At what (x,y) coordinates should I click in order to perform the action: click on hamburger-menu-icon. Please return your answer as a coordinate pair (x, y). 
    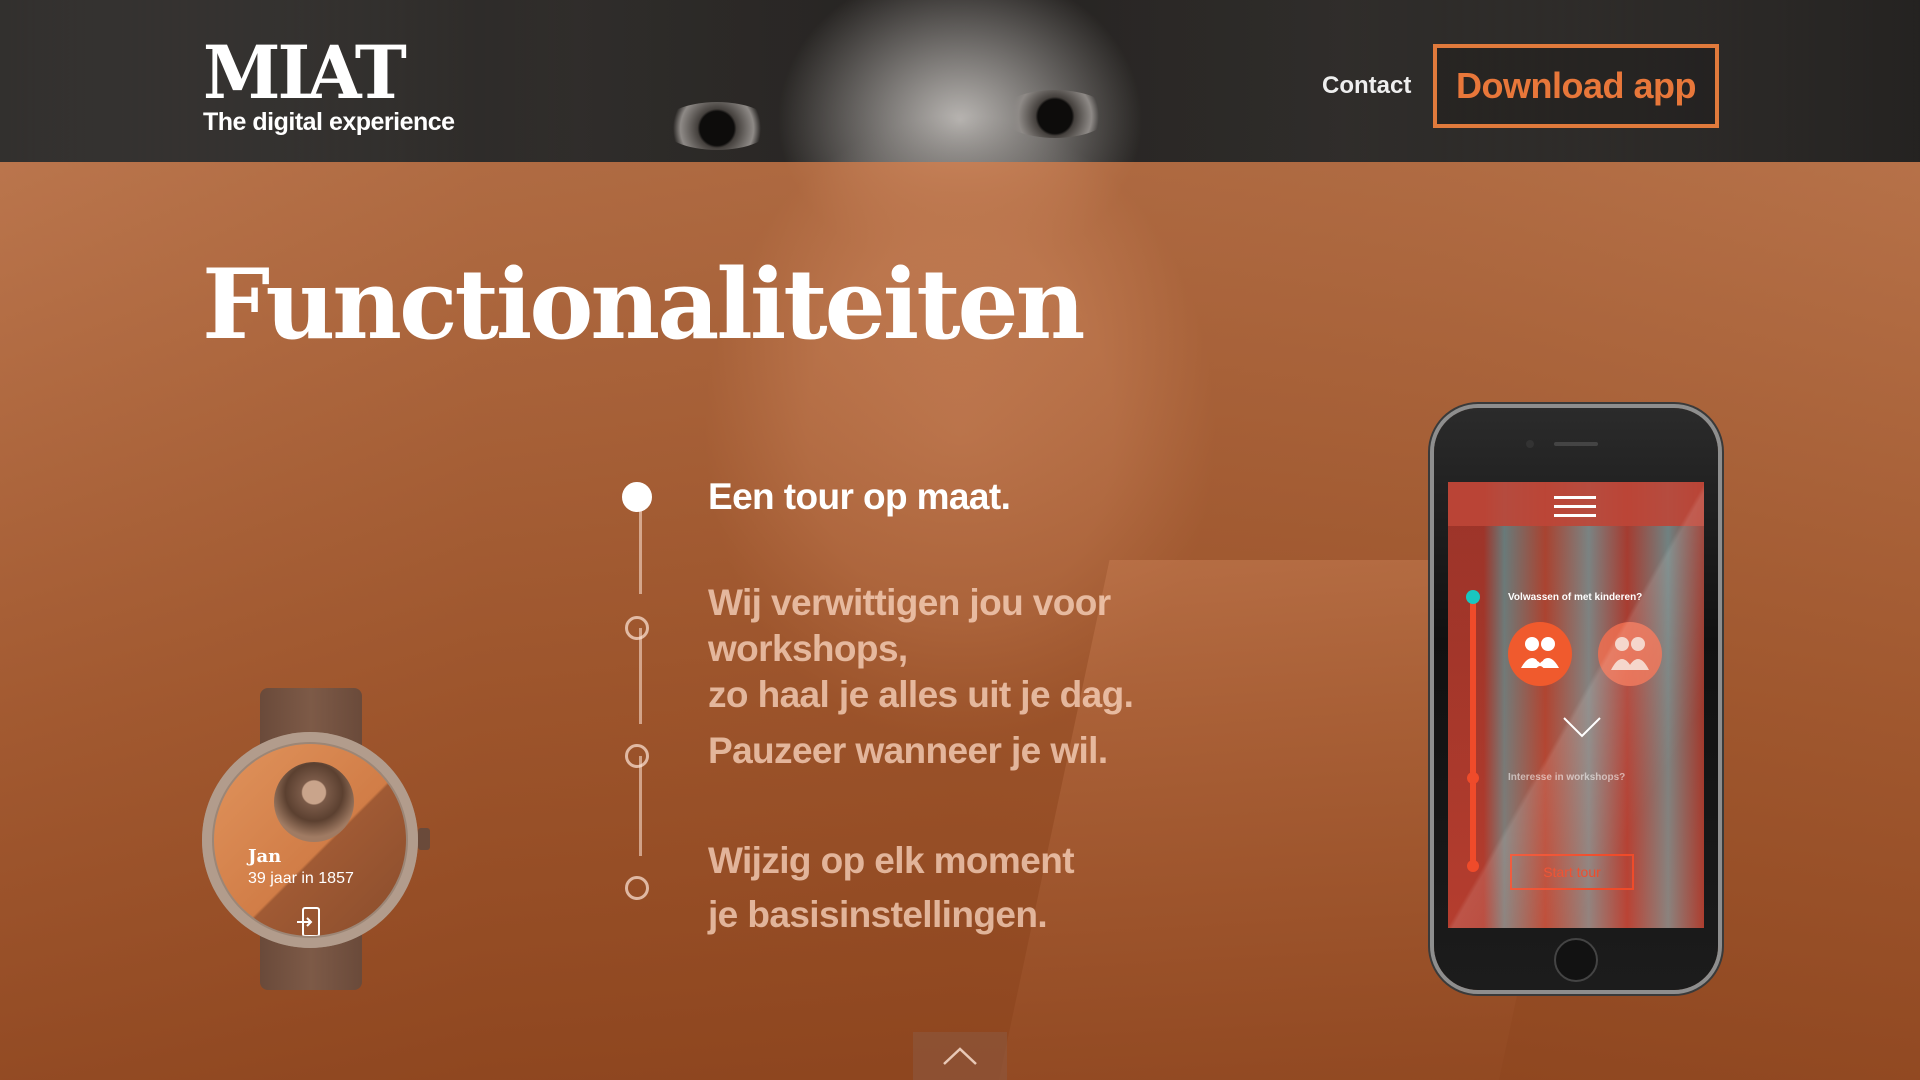
    Looking at the image, I should click on (1575, 509).